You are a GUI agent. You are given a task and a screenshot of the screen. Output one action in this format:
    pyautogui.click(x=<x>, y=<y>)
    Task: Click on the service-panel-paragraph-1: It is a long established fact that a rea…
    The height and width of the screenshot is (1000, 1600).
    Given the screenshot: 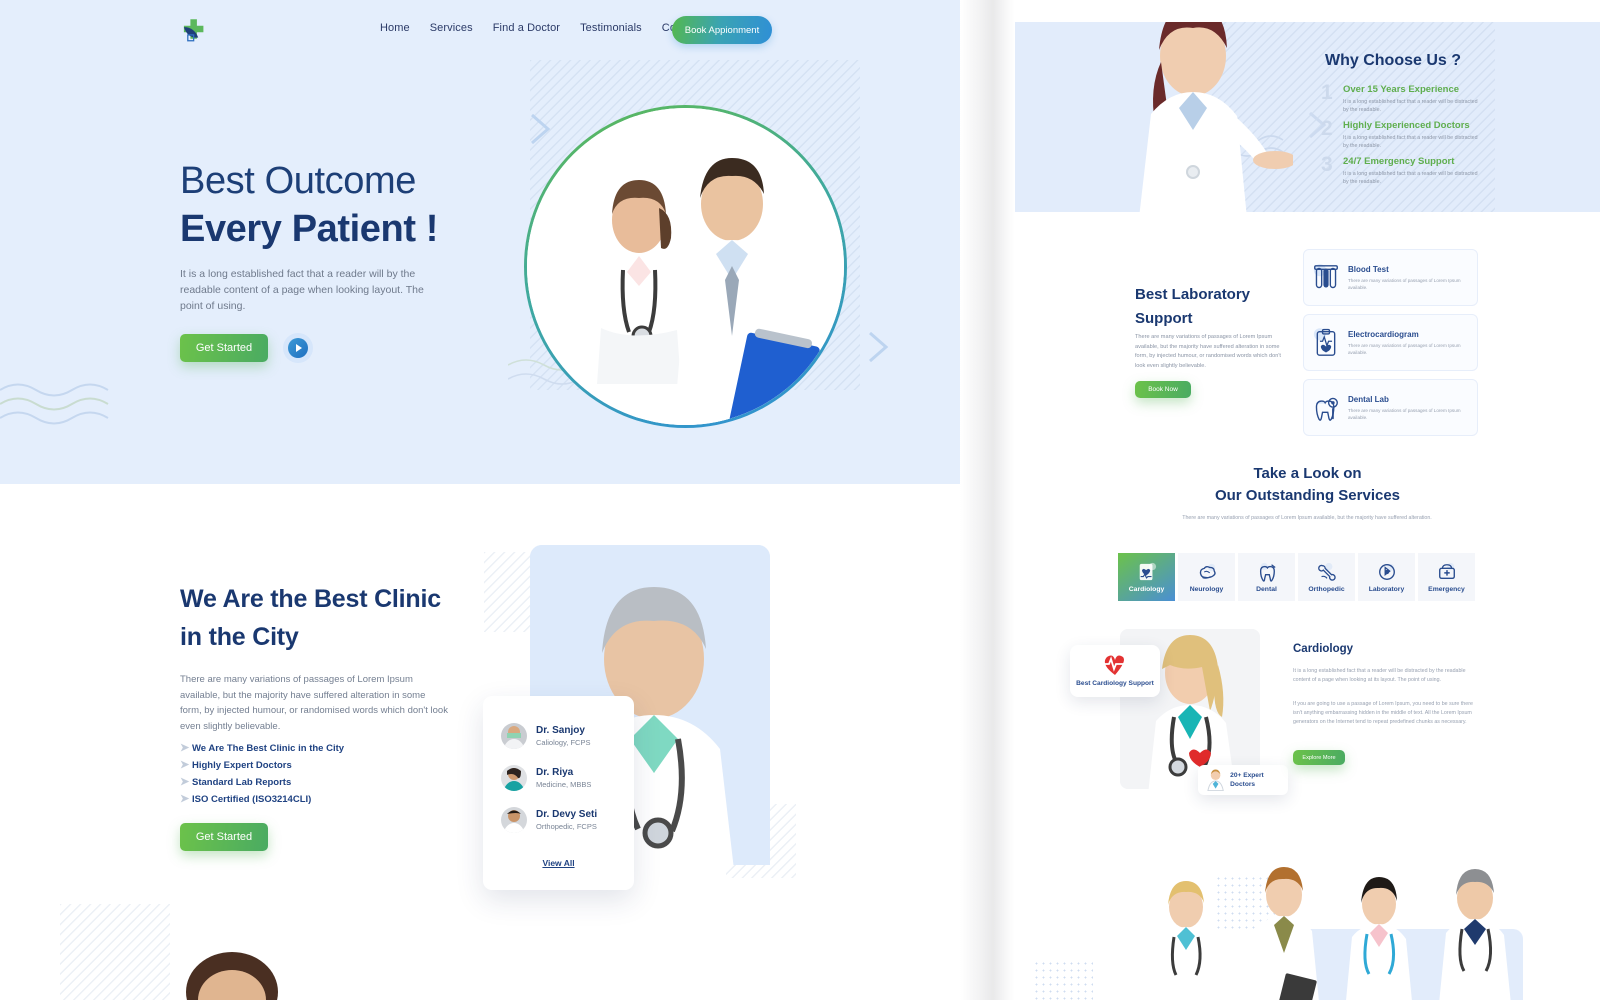 What is the action you would take?
    pyautogui.click(x=1379, y=675)
    